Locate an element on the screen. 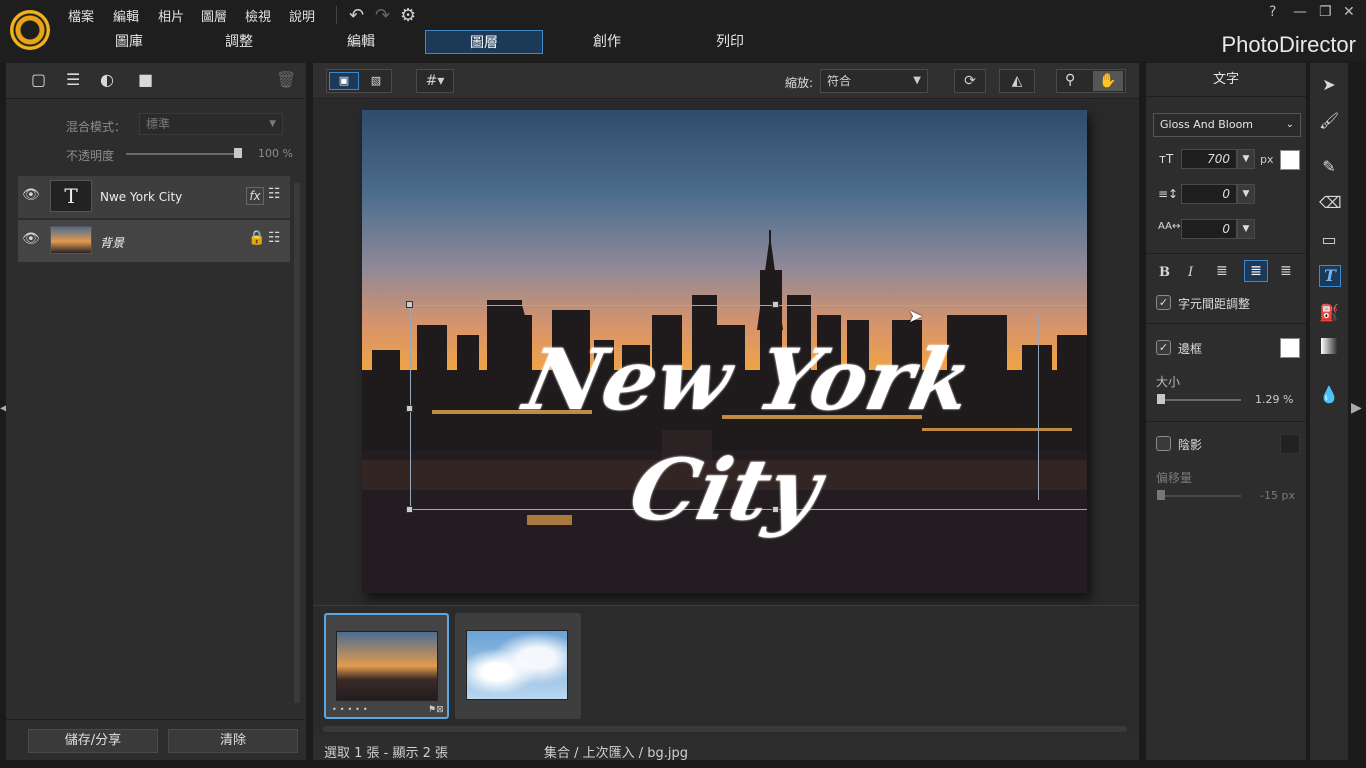  shadow-checkbox is located at coordinates (1163, 443).